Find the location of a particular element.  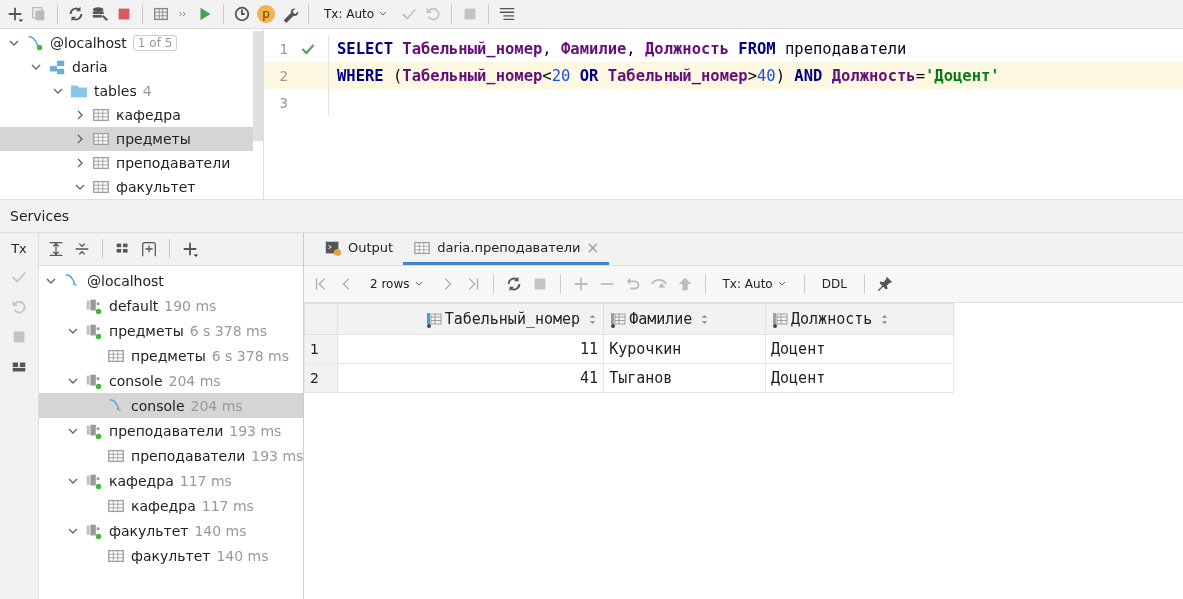

rows-dropdown: 2 rows is located at coordinates (397, 284).